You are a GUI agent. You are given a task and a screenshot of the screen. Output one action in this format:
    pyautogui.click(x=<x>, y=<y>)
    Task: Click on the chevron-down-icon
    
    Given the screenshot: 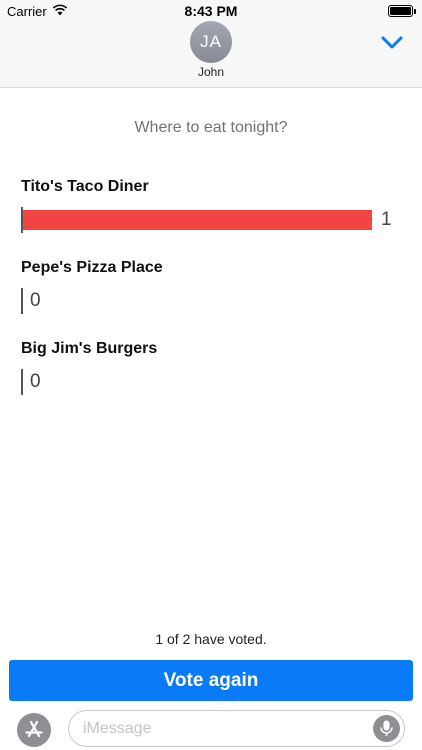 What is the action you would take?
    pyautogui.click(x=392, y=42)
    